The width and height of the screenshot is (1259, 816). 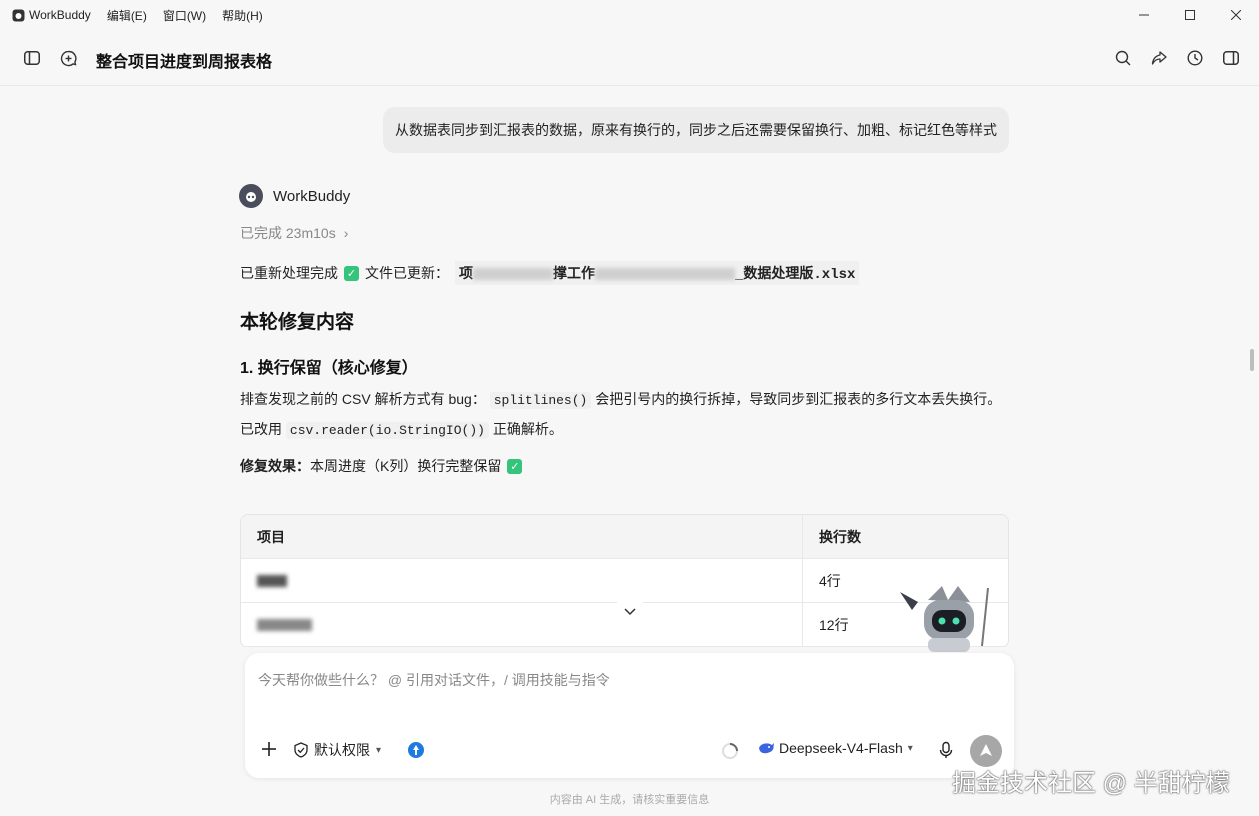 What do you see at coordinates (301, 750) in the screenshot?
I see `shield-check-icon` at bounding box center [301, 750].